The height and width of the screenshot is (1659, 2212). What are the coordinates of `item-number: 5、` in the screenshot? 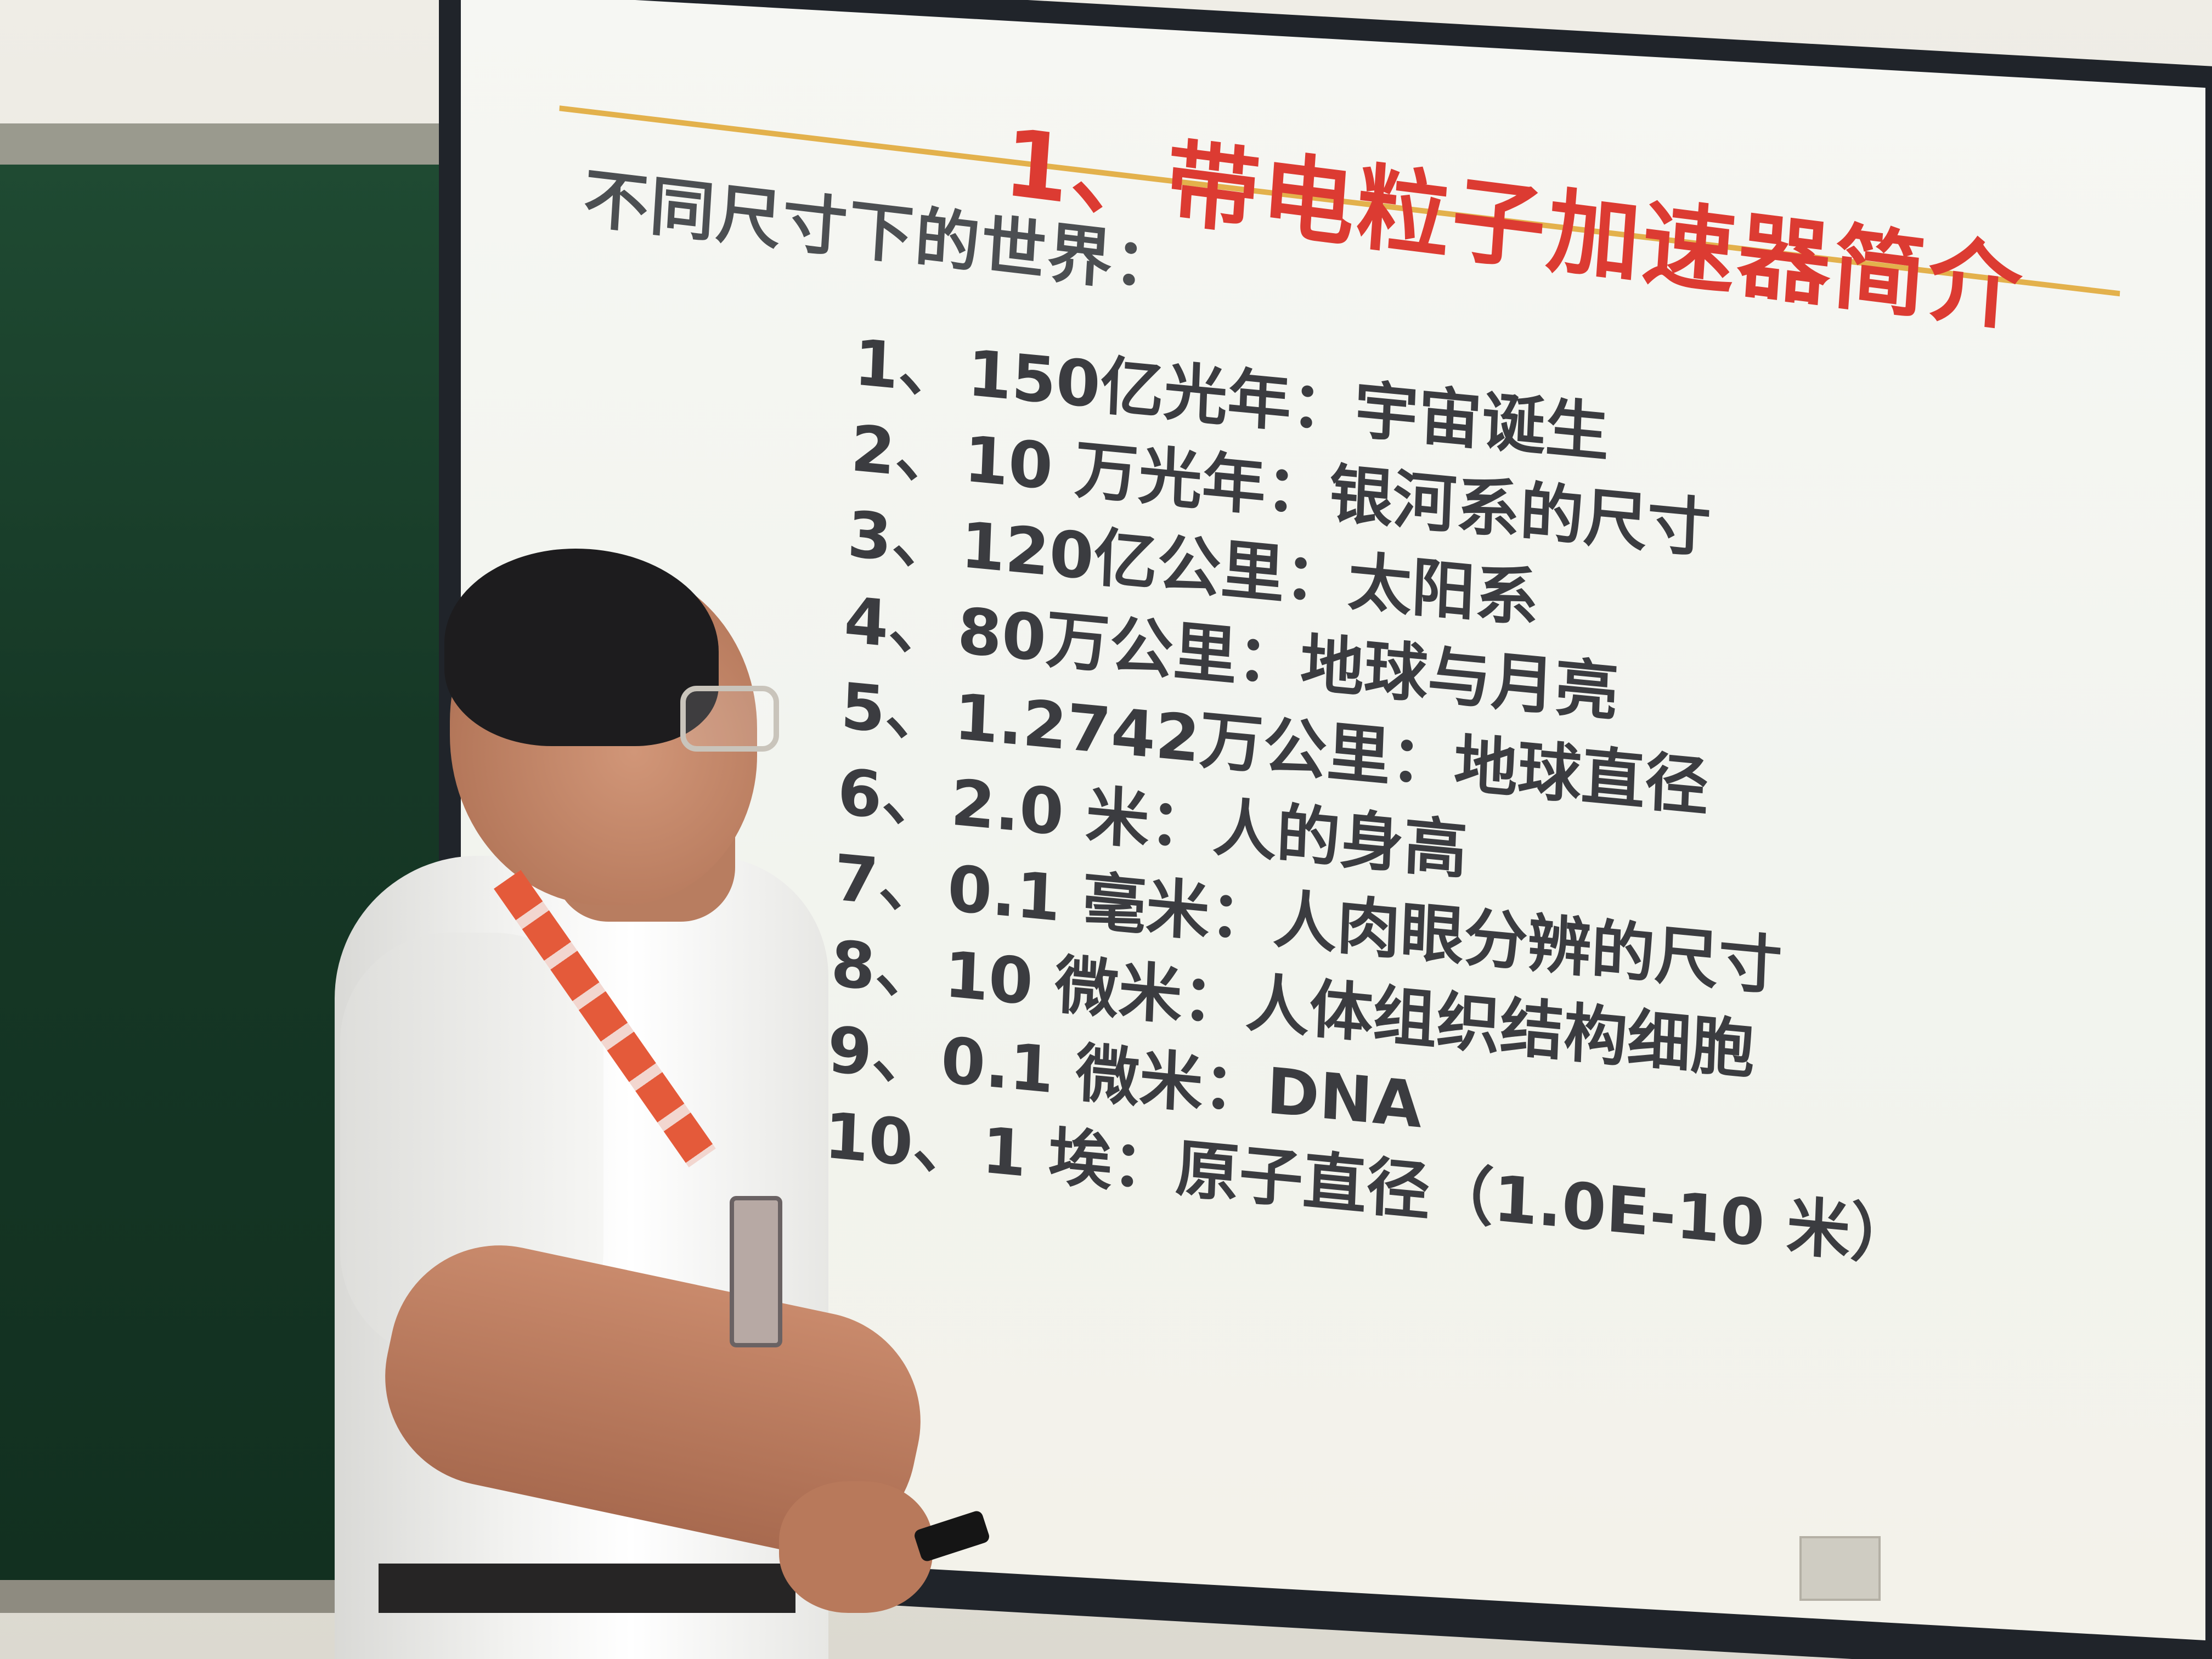 It's located at (895, 711).